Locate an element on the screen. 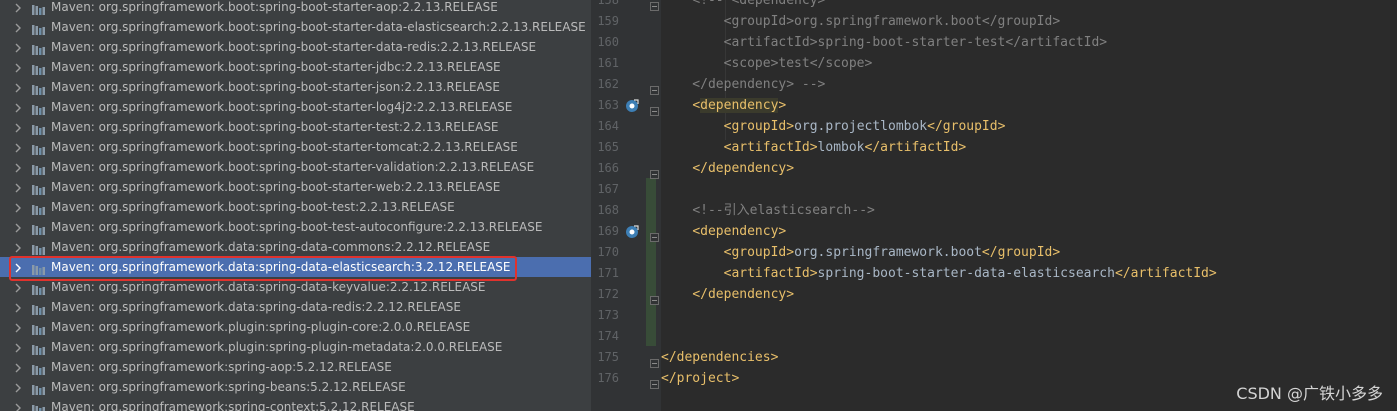 The width and height of the screenshot is (1397, 411). code-line: <!--引入elasticsearch--> is located at coordinates (768, 210).